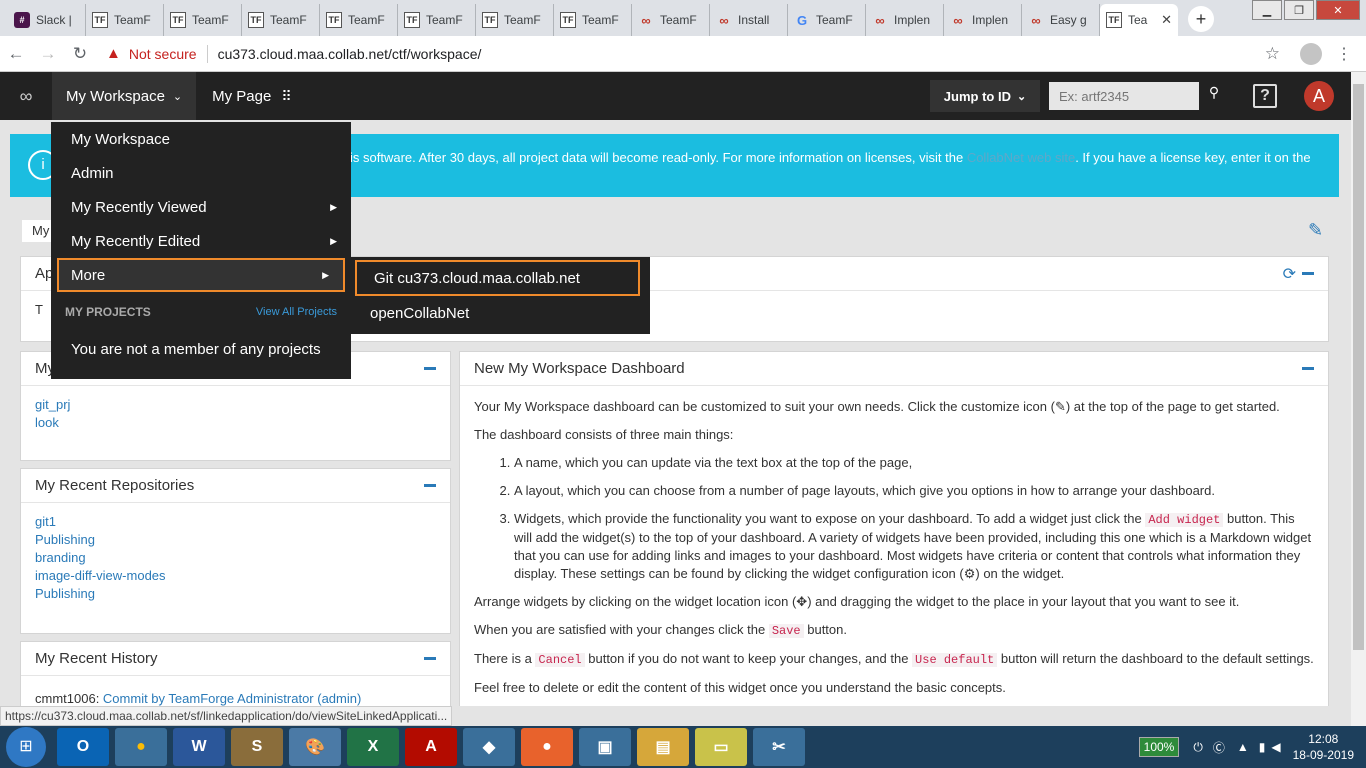  I want to click on repository-link: image-diff-view-modes, so click(235, 576).